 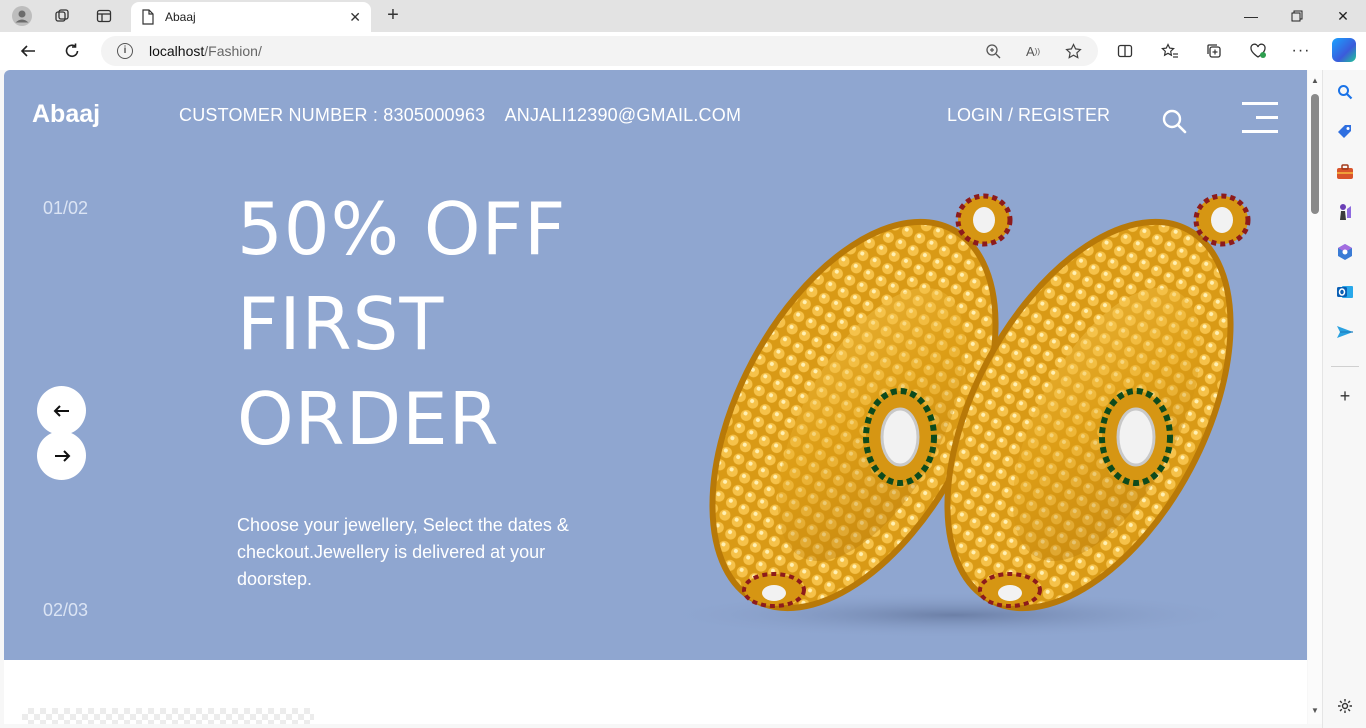 I want to click on edge-sidebar: +, so click(x=1344, y=399).